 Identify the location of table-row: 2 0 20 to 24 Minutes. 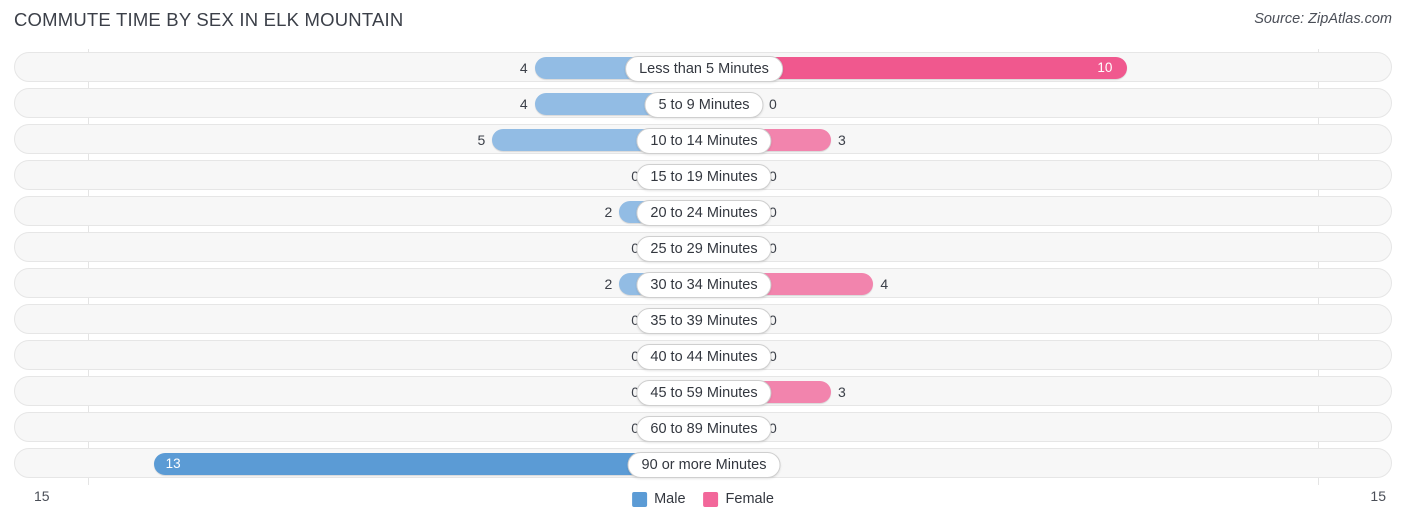
(703, 211).